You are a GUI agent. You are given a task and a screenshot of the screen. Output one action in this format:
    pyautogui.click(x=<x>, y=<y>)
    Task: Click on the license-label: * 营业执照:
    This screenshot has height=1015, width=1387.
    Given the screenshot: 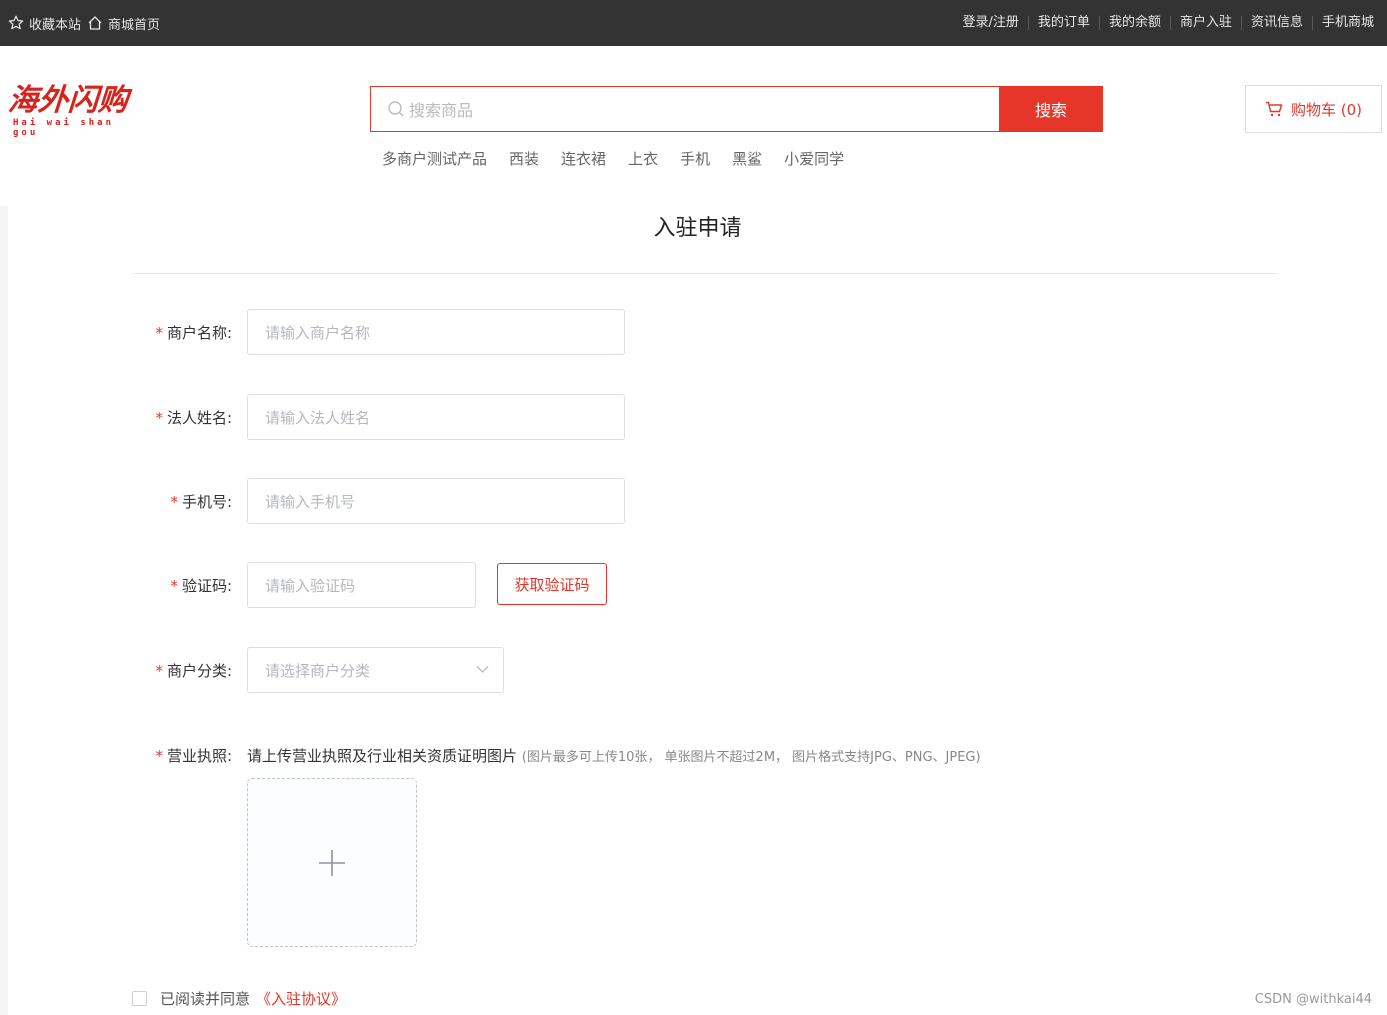 What is the action you would take?
    pyautogui.click(x=193, y=756)
    